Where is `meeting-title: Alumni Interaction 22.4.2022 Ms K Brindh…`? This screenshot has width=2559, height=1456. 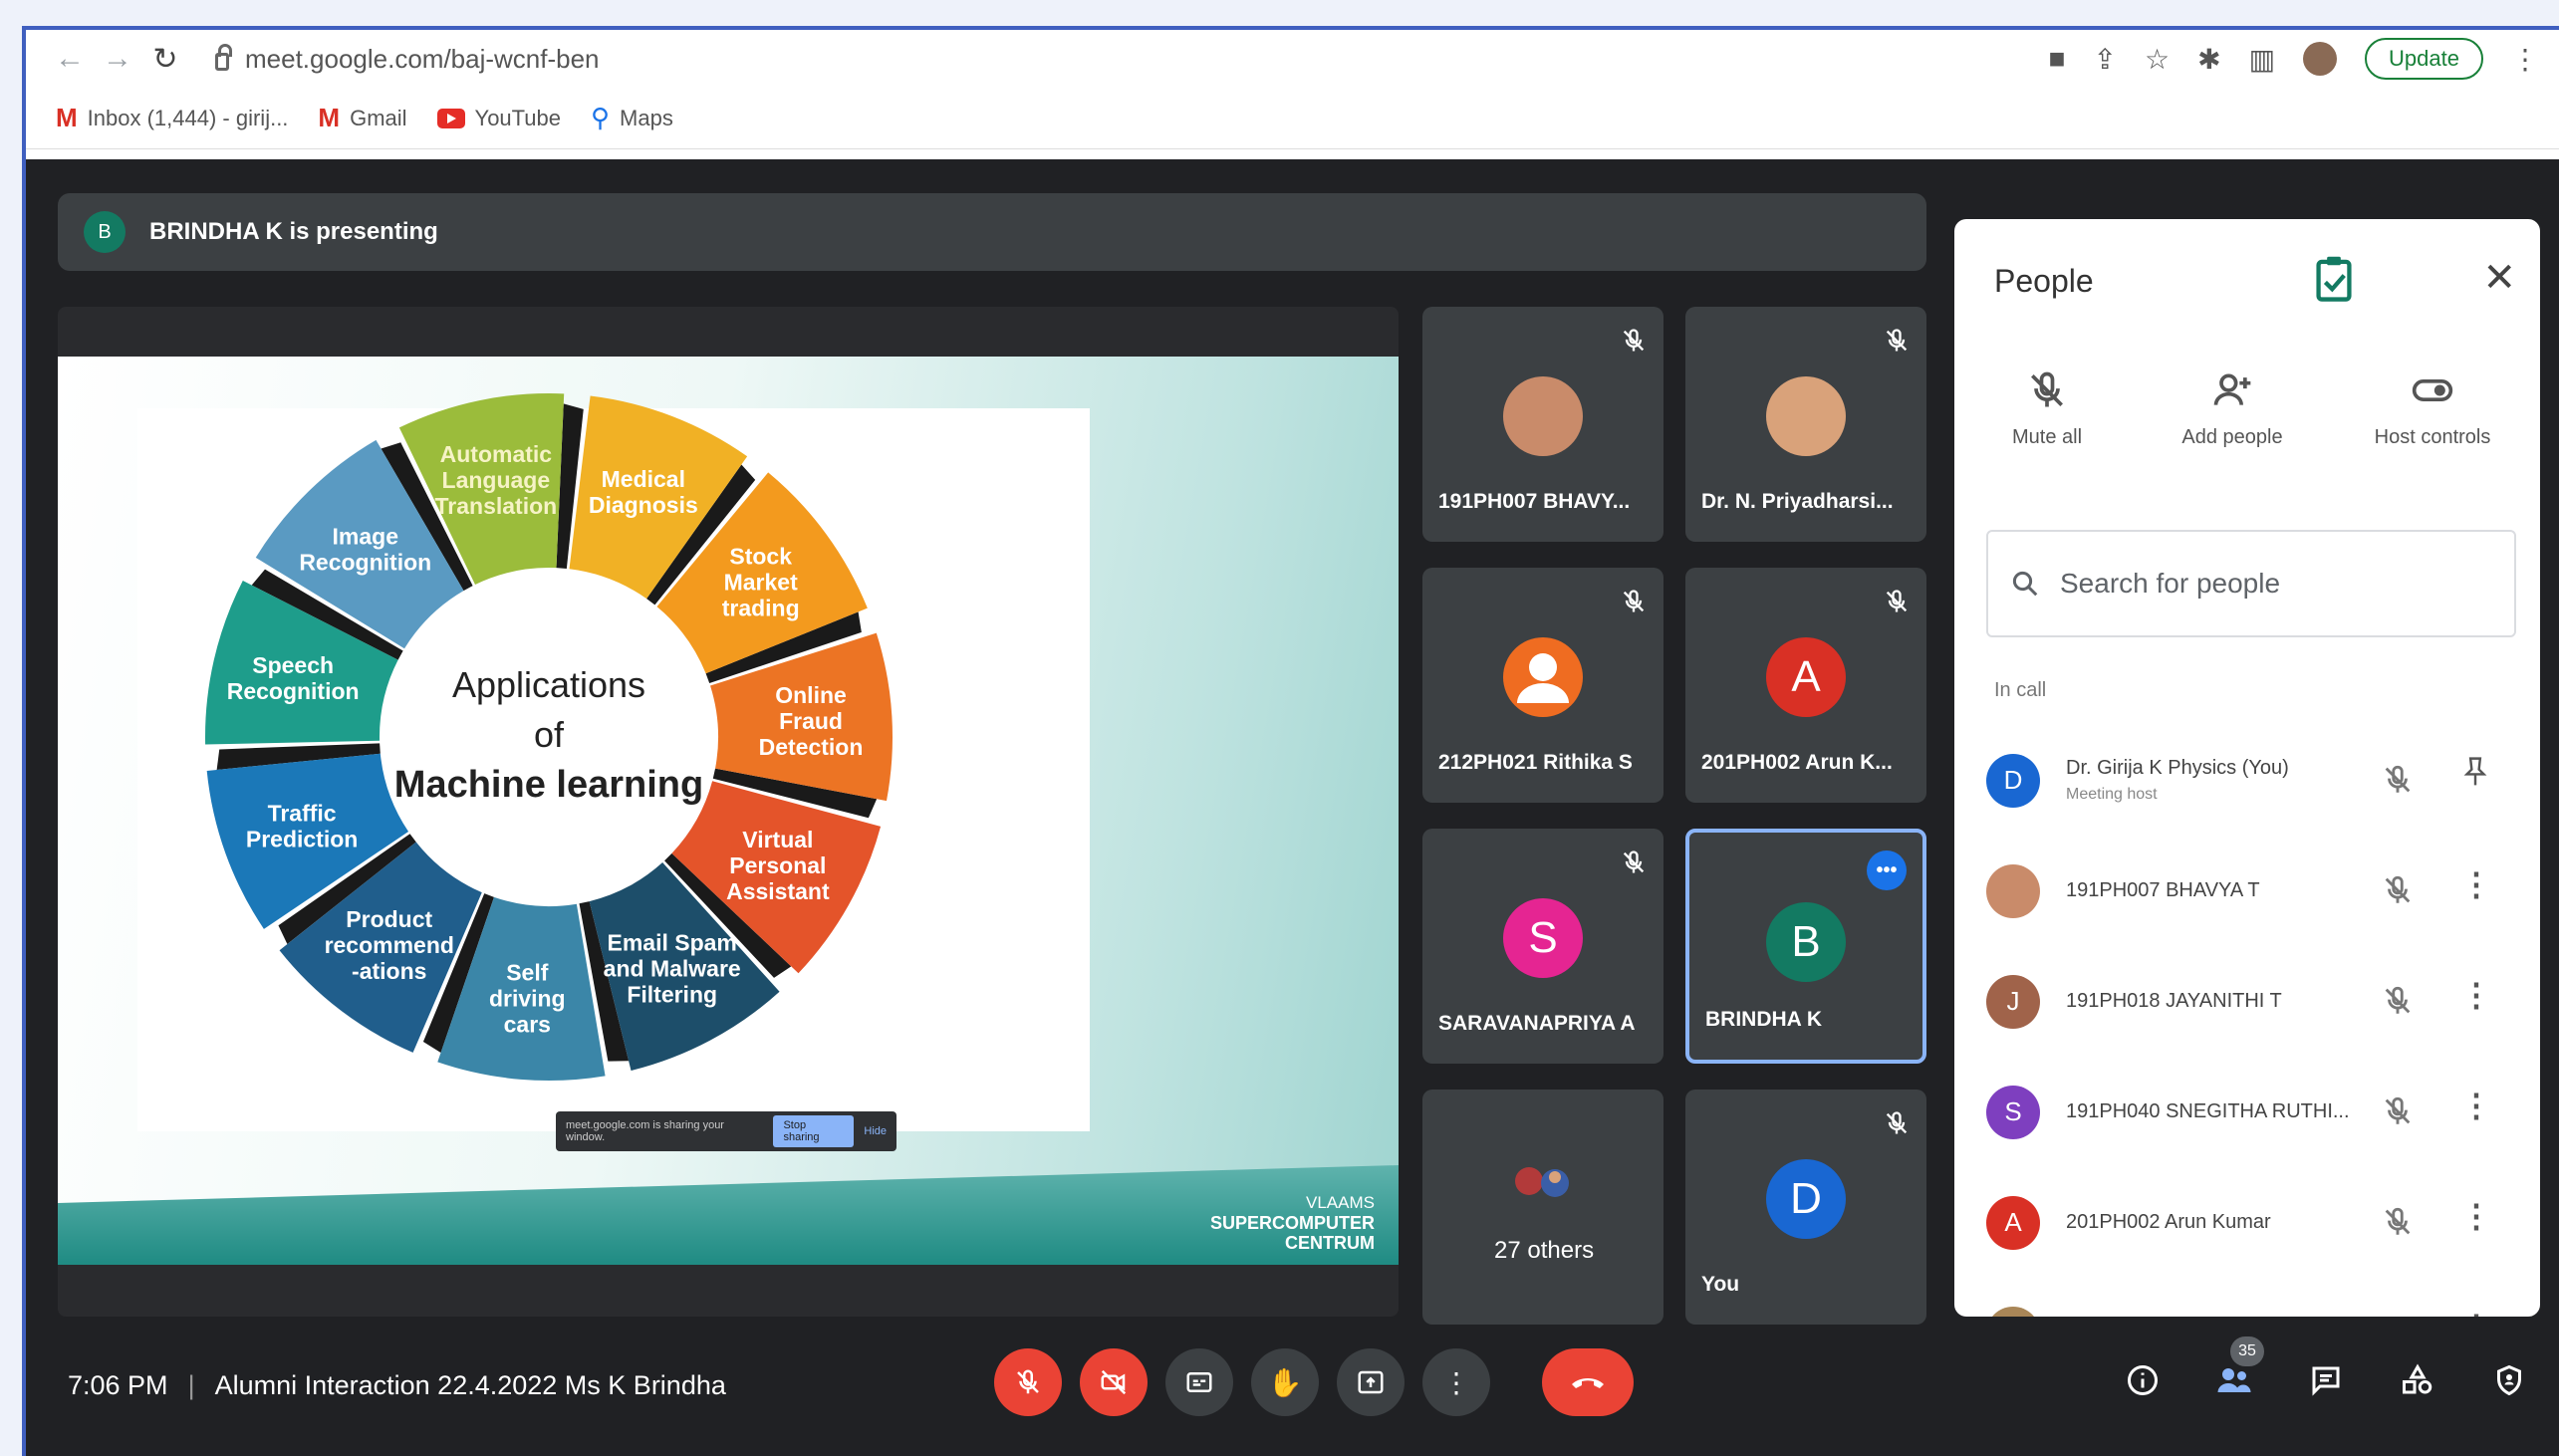 meeting-title: Alumni Interaction 22.4.2022 Ms K Brindh… is located at coordinates (470, 1385).